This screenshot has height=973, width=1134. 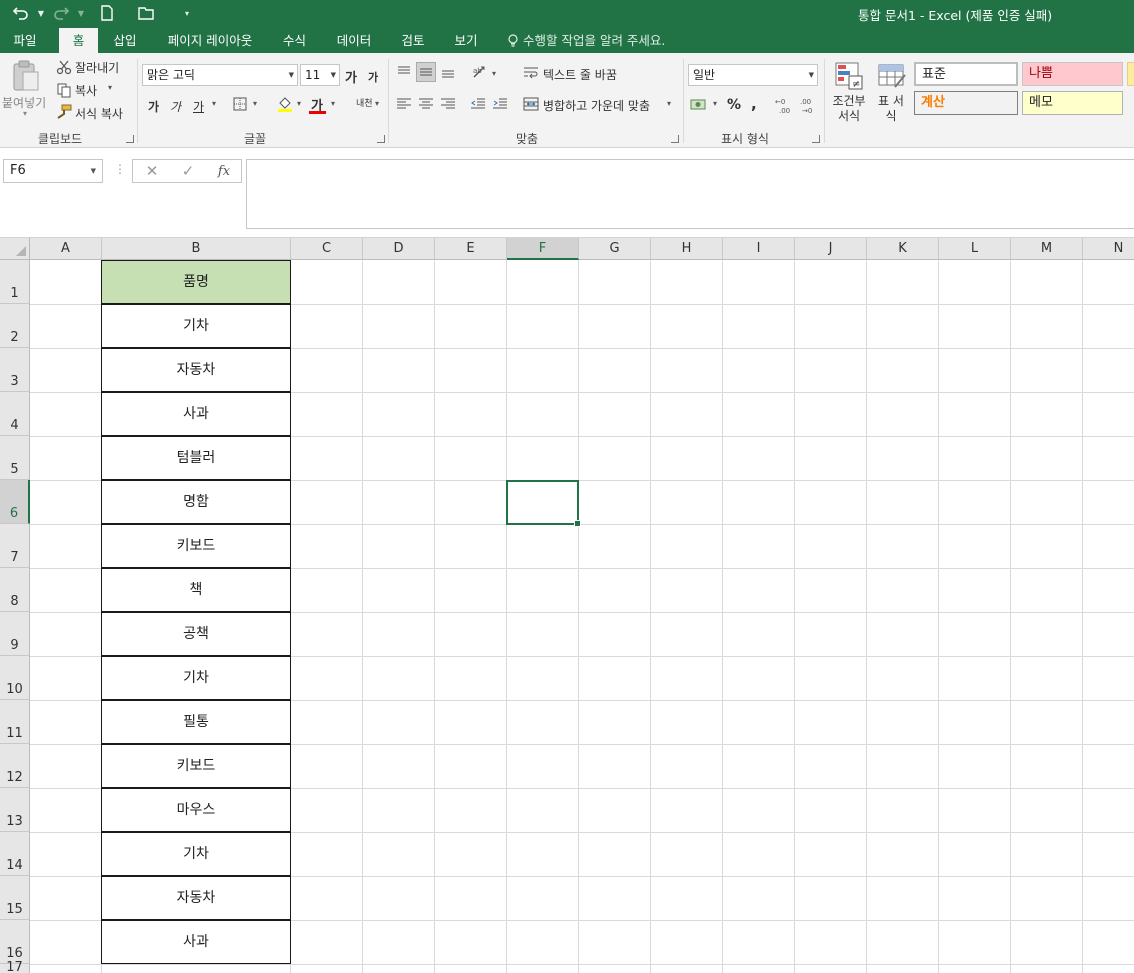 I want to click on font-name-dropdown-icon: ▼, so click(x=291, y=75).